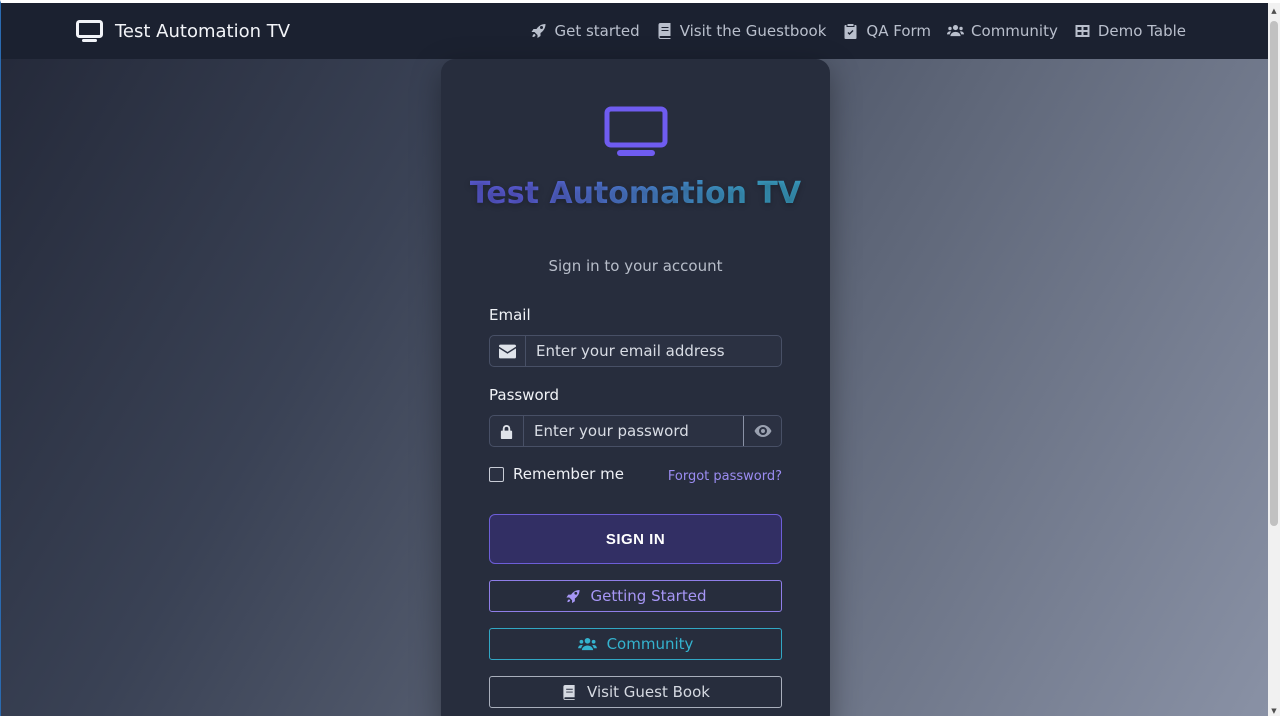 The height and width of the screenshot is (716, 1280). I want to click on lock-icon, so click(506, 431).